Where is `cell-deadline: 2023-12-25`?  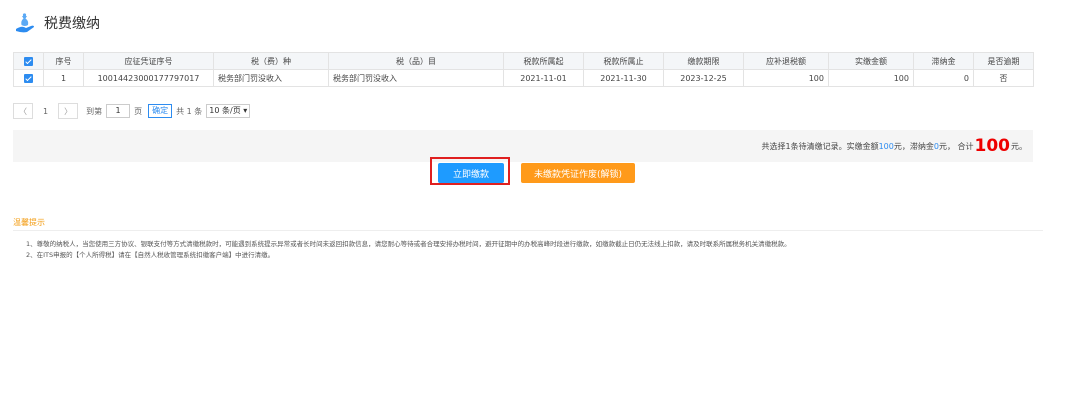 cell-deadline: 2023-12-25 is located at coordinates (703, 78).